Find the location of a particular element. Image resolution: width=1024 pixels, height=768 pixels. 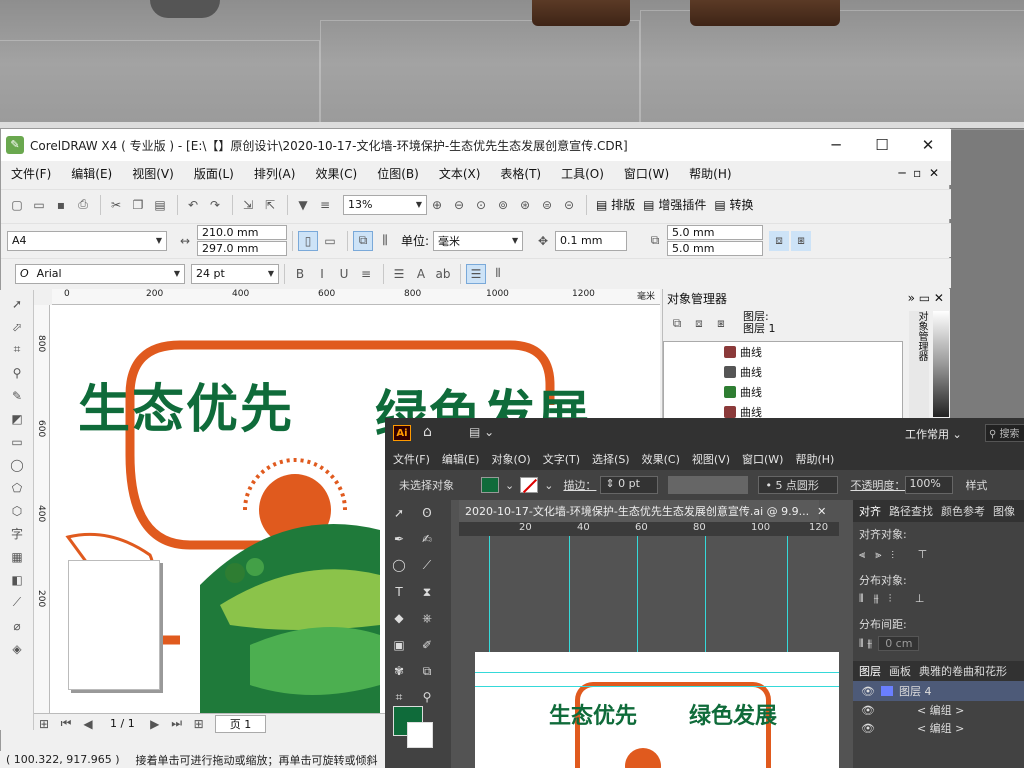

brush-definition: • 5 点圆形 is located at coordinates (798, 485).